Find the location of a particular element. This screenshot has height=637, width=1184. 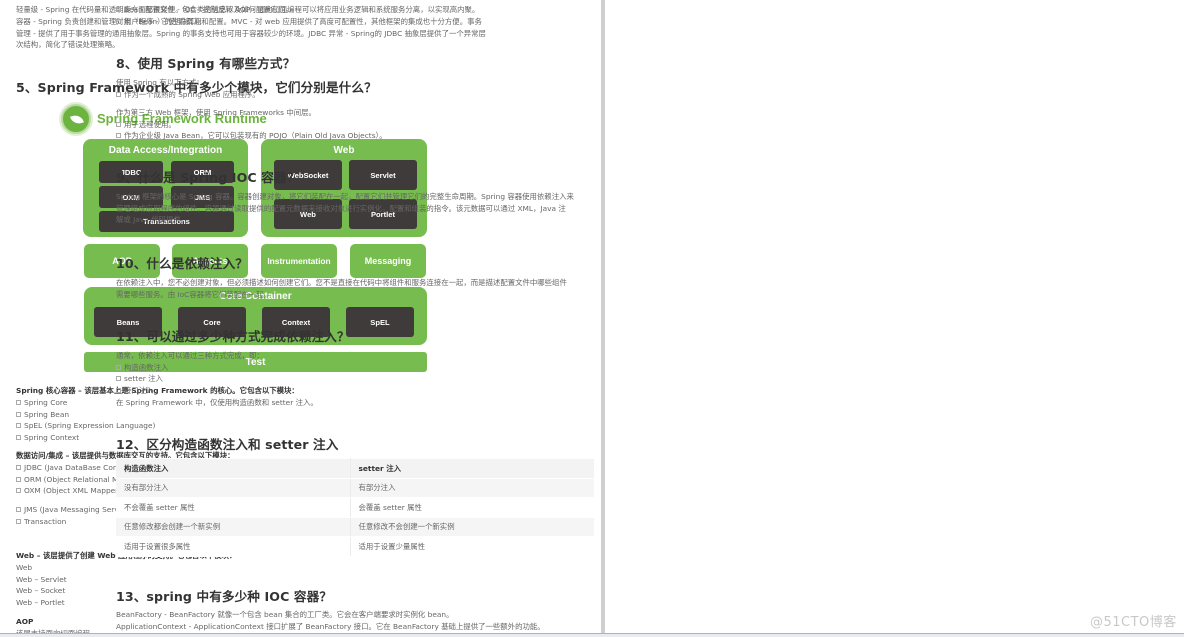

question-8-heading: 8、使用 Spring 有哪些方式？ is located at coordinates (206, 63).